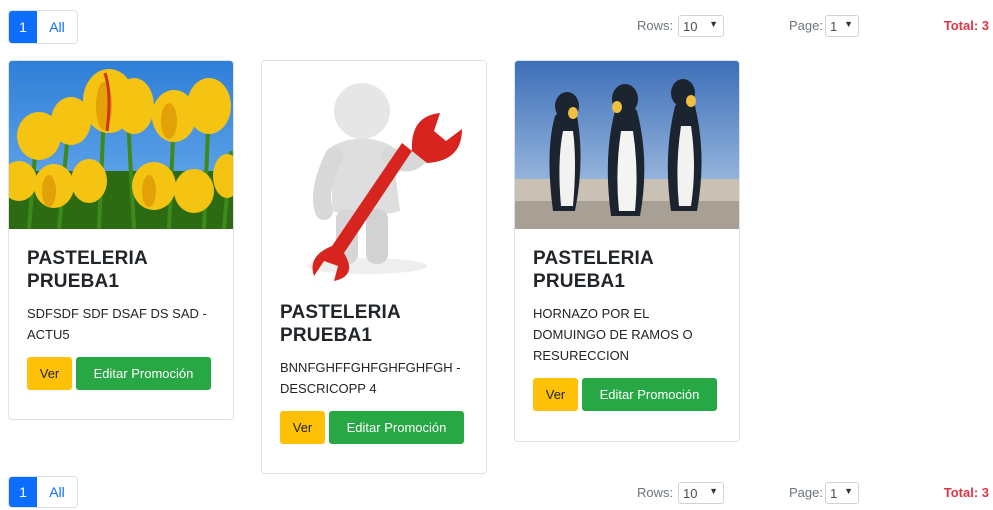  I want to click on pagination-bar-top: 1 All Rows: 10 ▼ Page: 1 ▼ Total: 3, so click(496, 27).